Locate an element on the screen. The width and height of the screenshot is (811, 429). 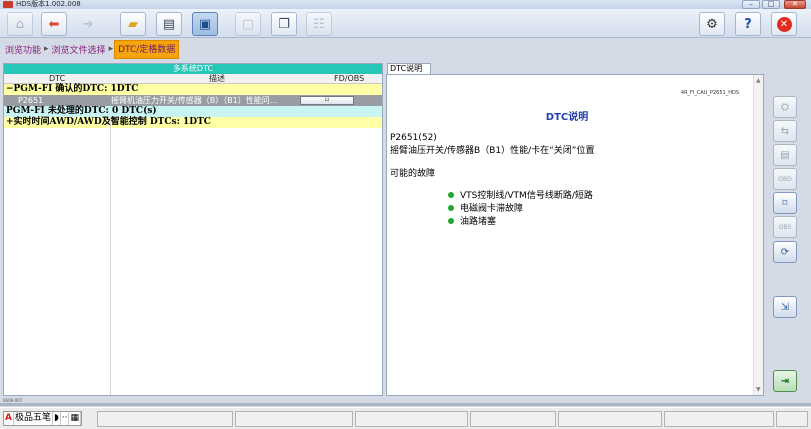
sidebar-button-2: ⇆ is located at coordinates (785, 131).